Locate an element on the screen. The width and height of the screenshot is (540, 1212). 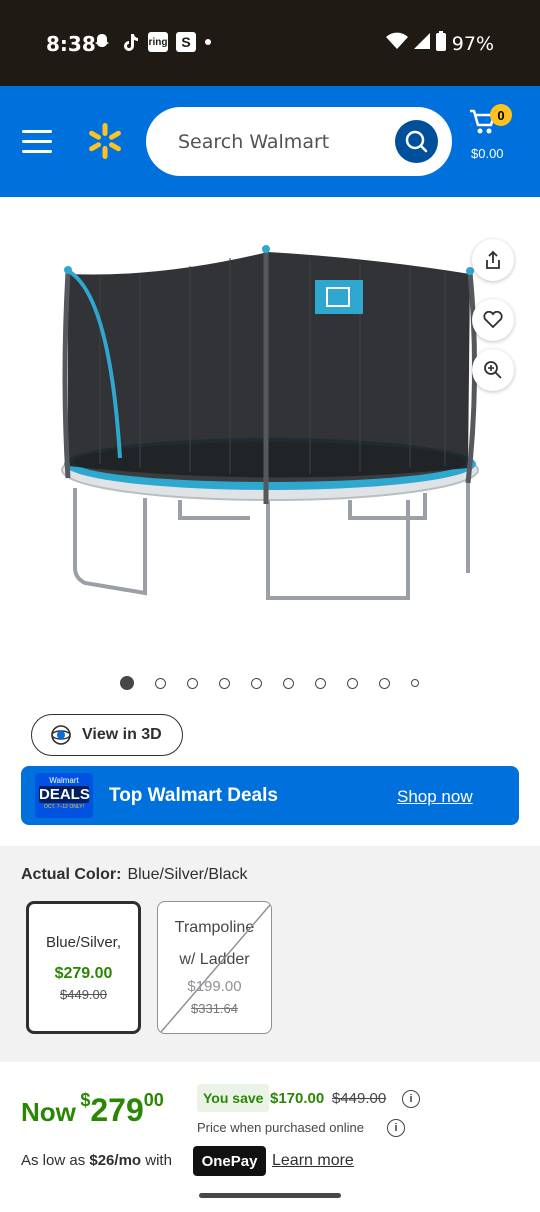
tiktok-icon is located at coordinates (130, 42).